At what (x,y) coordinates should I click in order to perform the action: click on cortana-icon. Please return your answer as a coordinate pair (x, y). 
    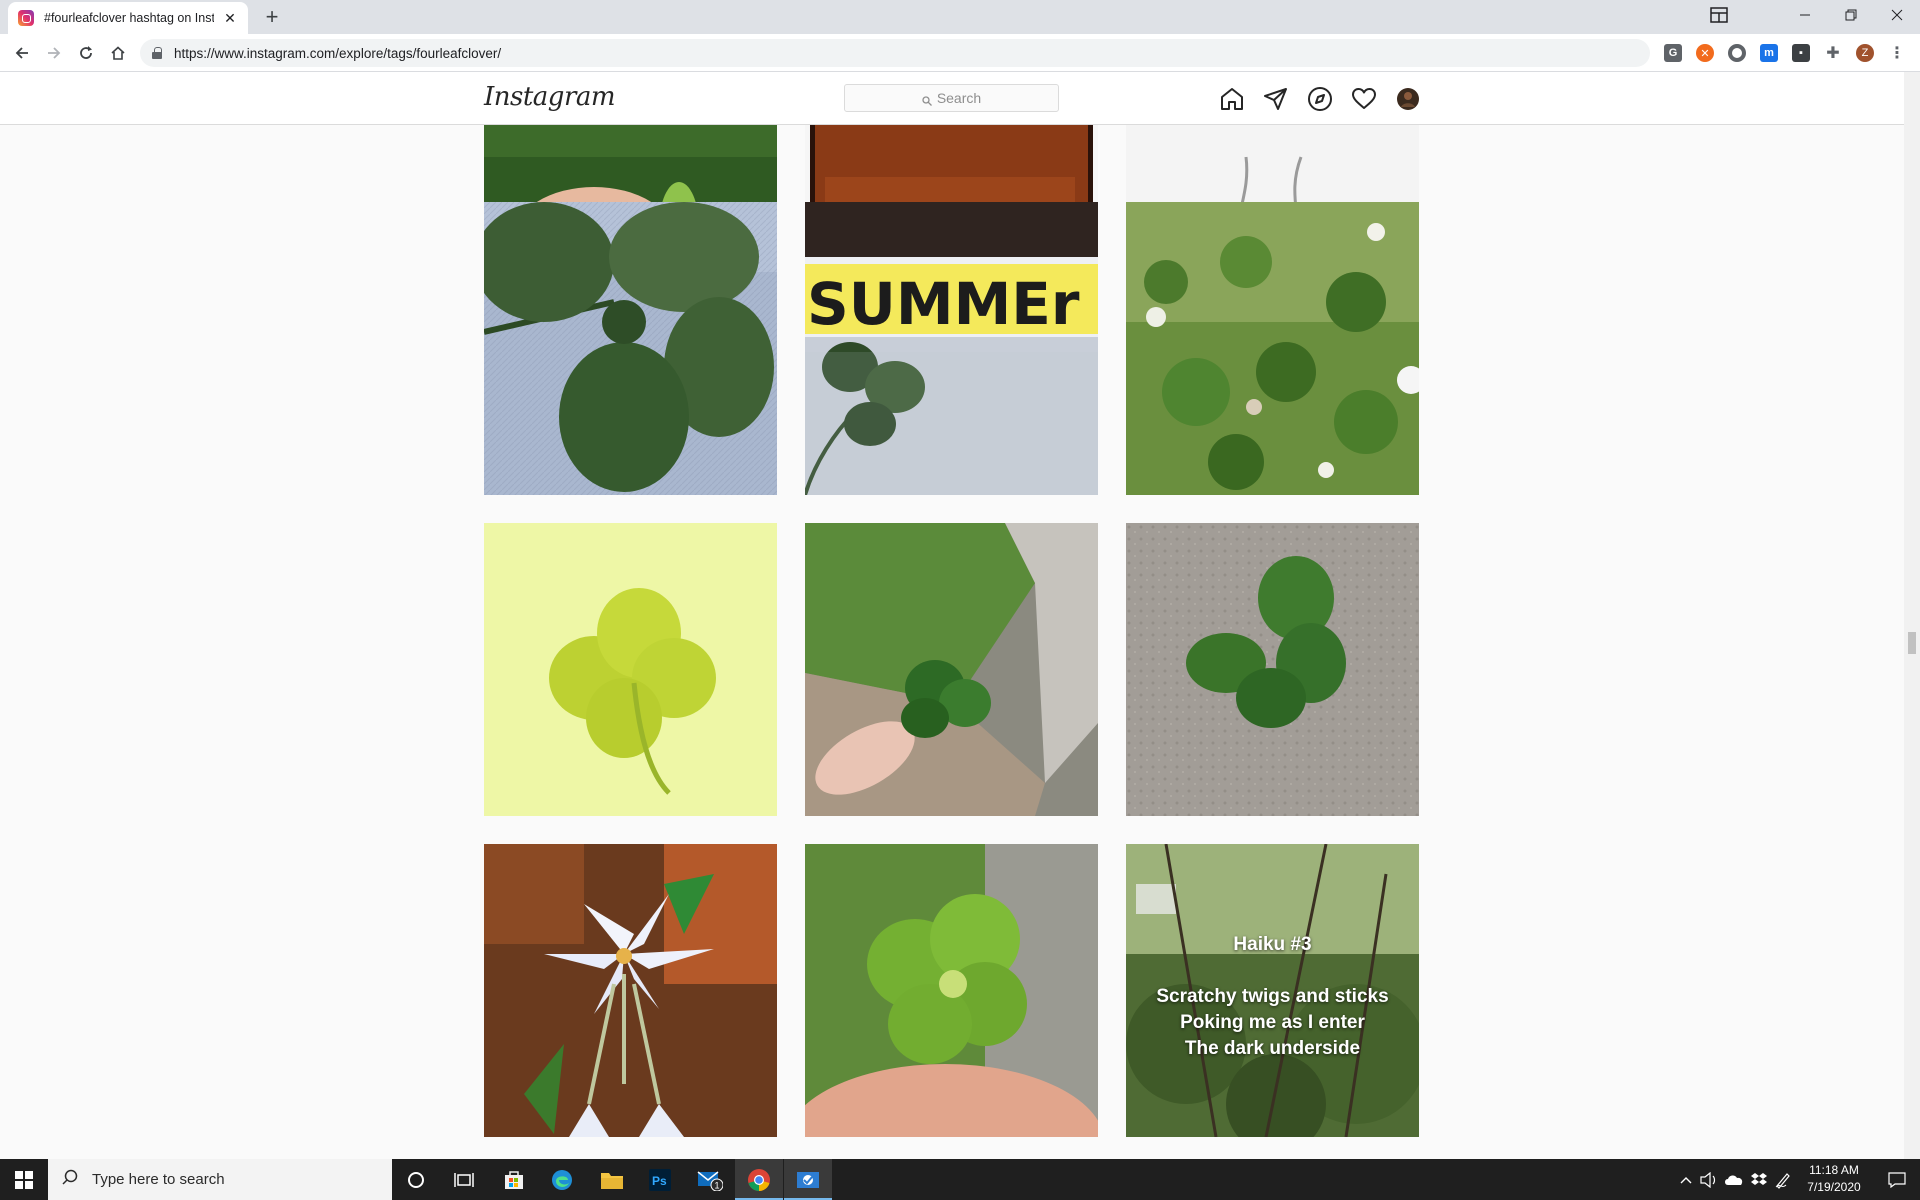
    Looking at the image, I should click on (416, 1179).